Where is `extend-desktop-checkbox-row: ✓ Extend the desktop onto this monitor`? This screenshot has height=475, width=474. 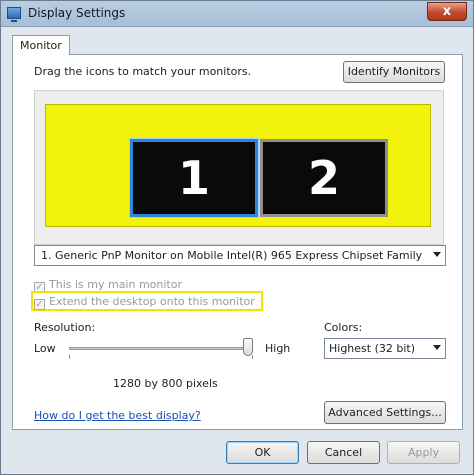
extend-desktop-checkbox-row: ✓ Extend the desktop onto this monitor is located at coordinates (144, 302).